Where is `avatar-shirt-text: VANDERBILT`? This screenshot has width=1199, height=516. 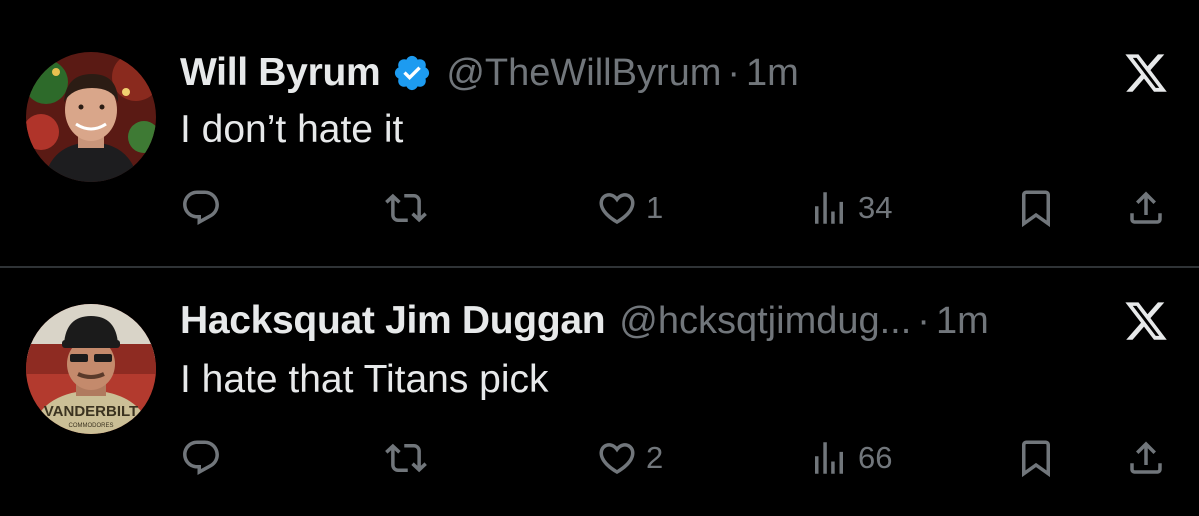
avatar-shirt-text: VANDERBILT is located at coordinates (91, 411).